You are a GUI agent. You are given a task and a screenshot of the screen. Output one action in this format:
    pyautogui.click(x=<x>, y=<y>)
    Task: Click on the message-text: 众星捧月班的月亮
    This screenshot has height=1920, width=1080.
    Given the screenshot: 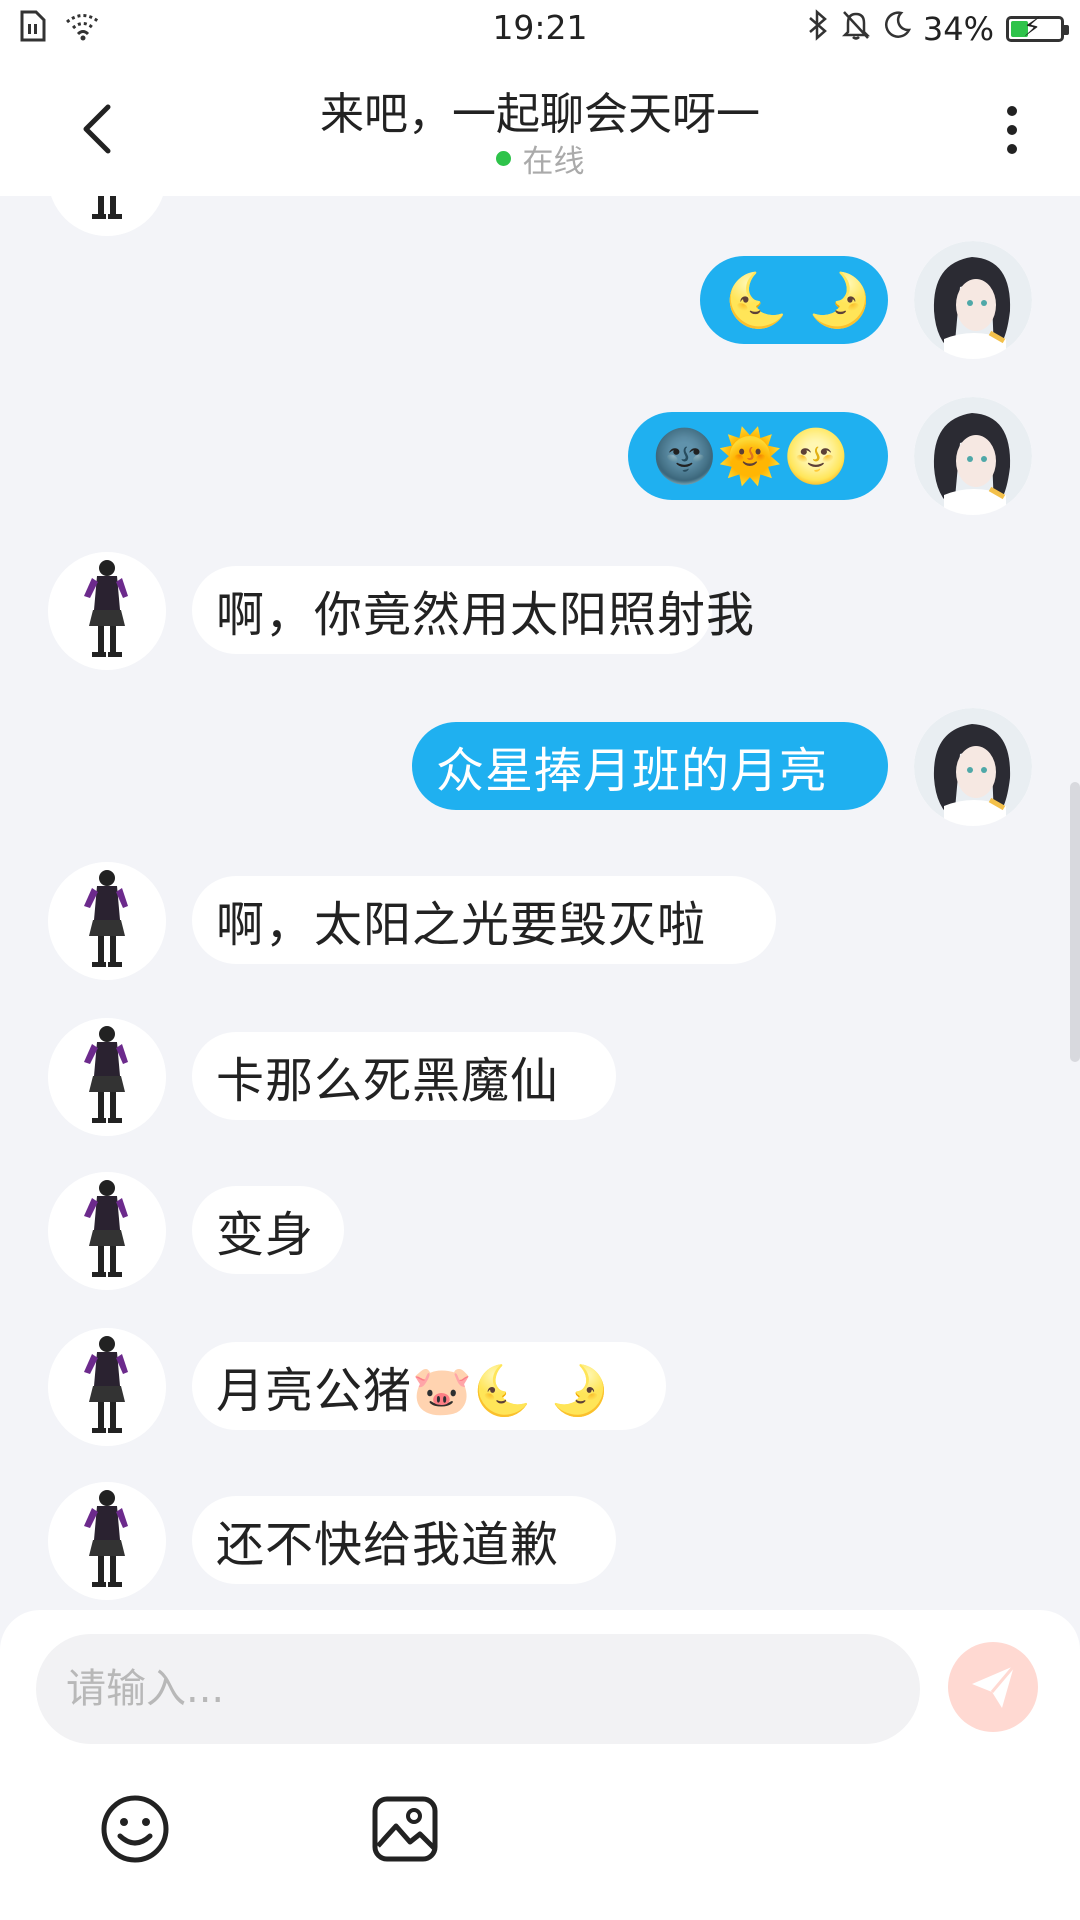 What is the action you would take?
    pyautogui.click(x=632, y=771)
    